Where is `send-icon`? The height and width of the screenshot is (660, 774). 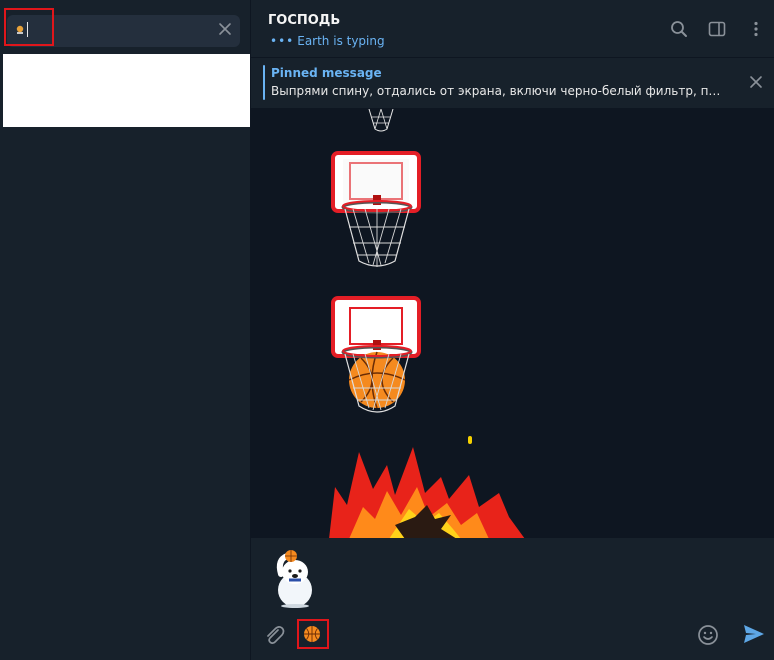
send-icon is located at coordinates (754, 634).